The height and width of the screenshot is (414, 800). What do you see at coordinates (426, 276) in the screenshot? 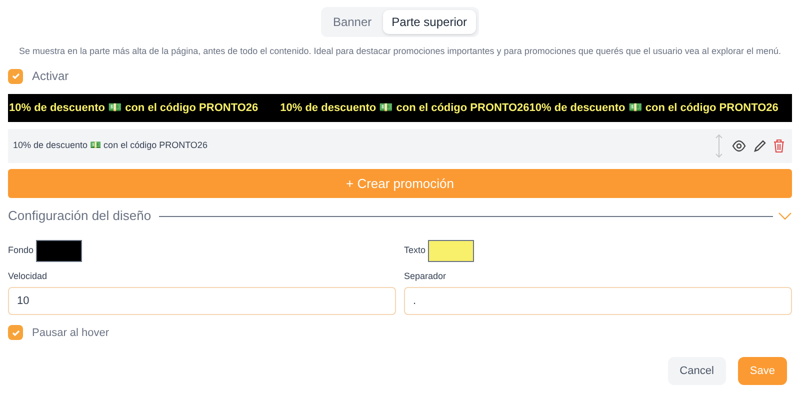
I see `field-label: Separador` at bounding box center [426, 276].